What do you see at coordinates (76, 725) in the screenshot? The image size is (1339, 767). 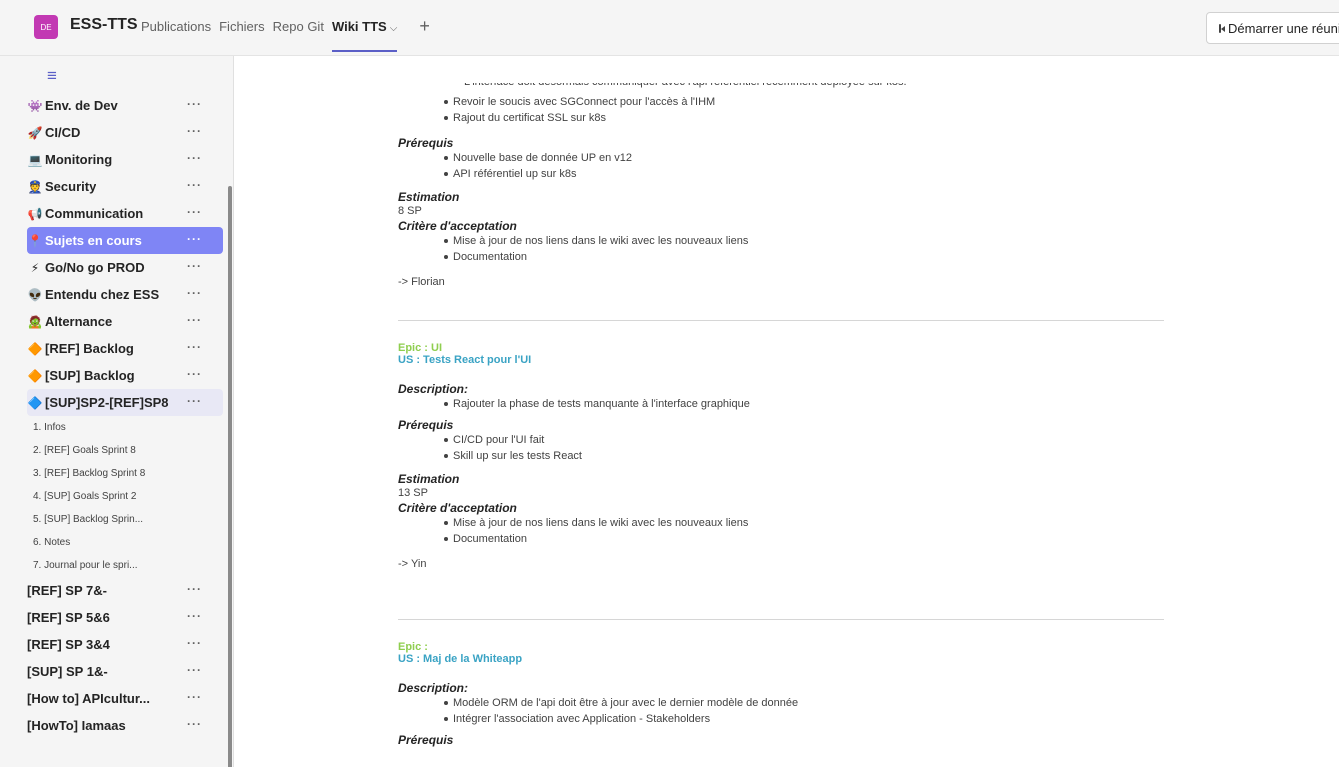 I see `sidebar-item-label: [HowTo] Iamaas` at bounding box center [76, 725].